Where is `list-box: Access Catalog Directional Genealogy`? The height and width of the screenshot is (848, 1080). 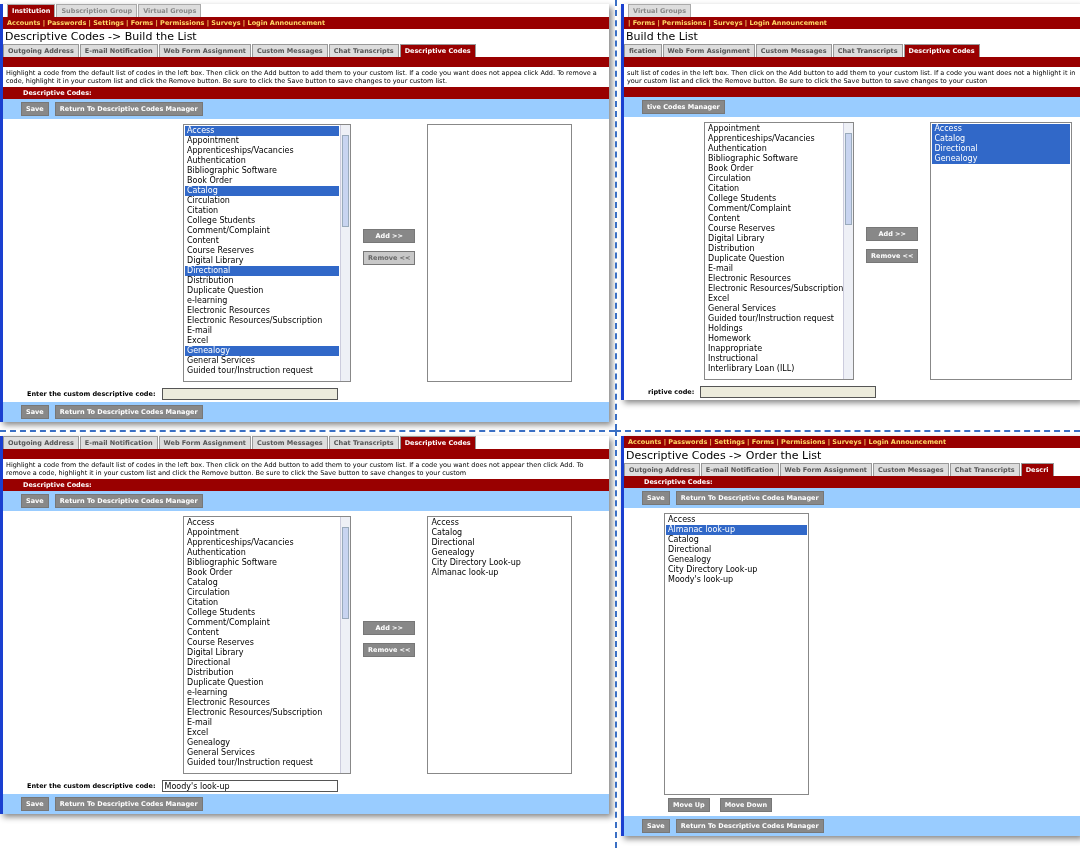 list-box: Access Catalog Directional Genealogy is located at coordinates (1001, 251).